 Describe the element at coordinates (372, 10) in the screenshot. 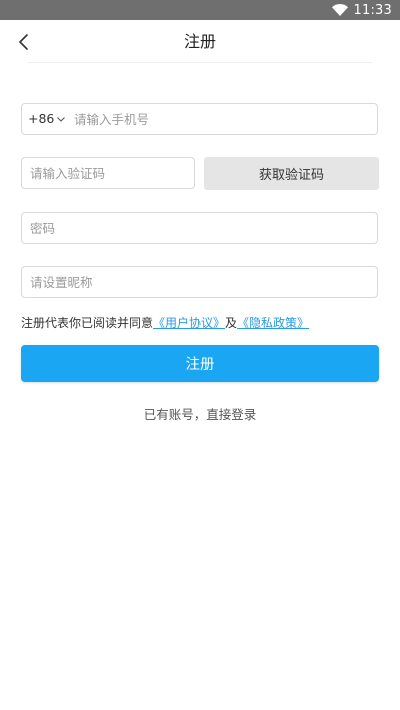

I see `status-time: 11:33` at that location.